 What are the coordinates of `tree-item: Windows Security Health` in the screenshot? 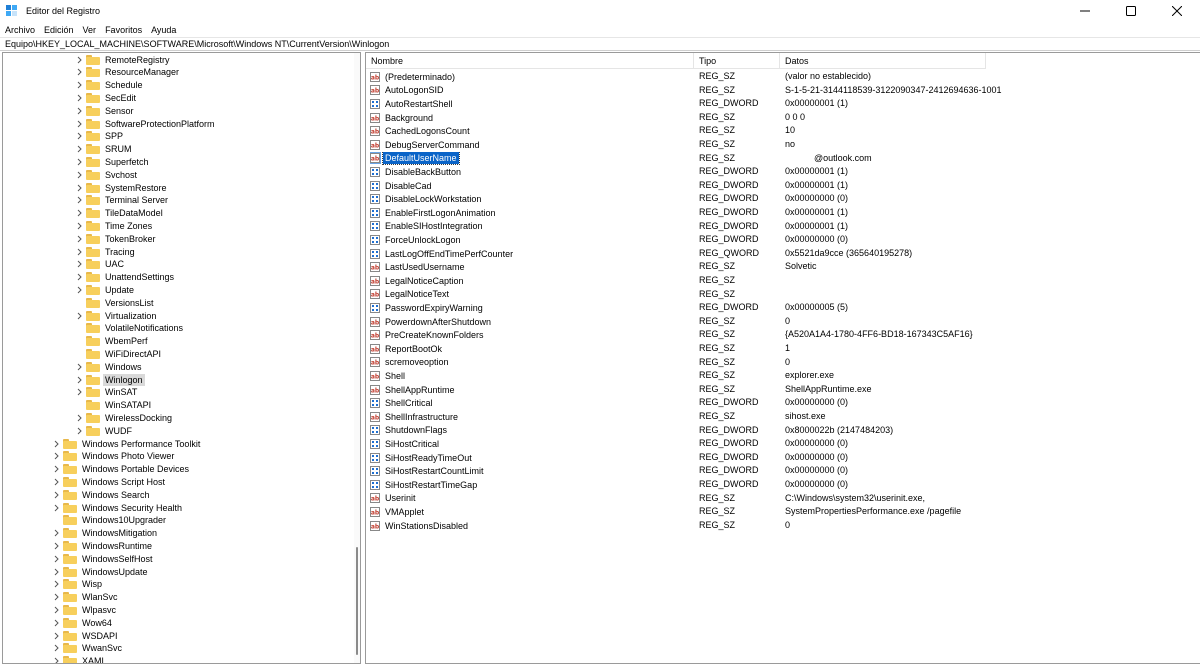 It's located at (118, 507).